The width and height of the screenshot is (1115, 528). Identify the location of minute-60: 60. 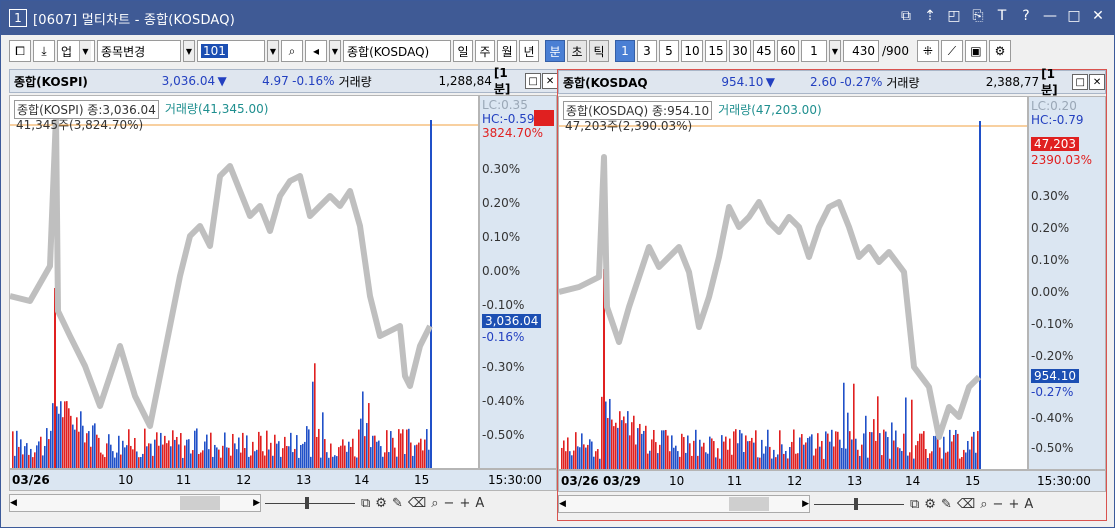
(788, 51).